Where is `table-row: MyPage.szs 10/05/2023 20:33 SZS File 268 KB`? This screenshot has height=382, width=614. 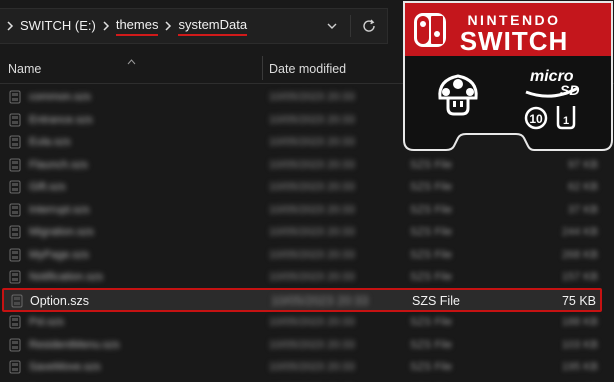
table-row: MyPage.szs 10/05/2023 20:33 SZS File 268 KB is located at coordinates (307, 255).